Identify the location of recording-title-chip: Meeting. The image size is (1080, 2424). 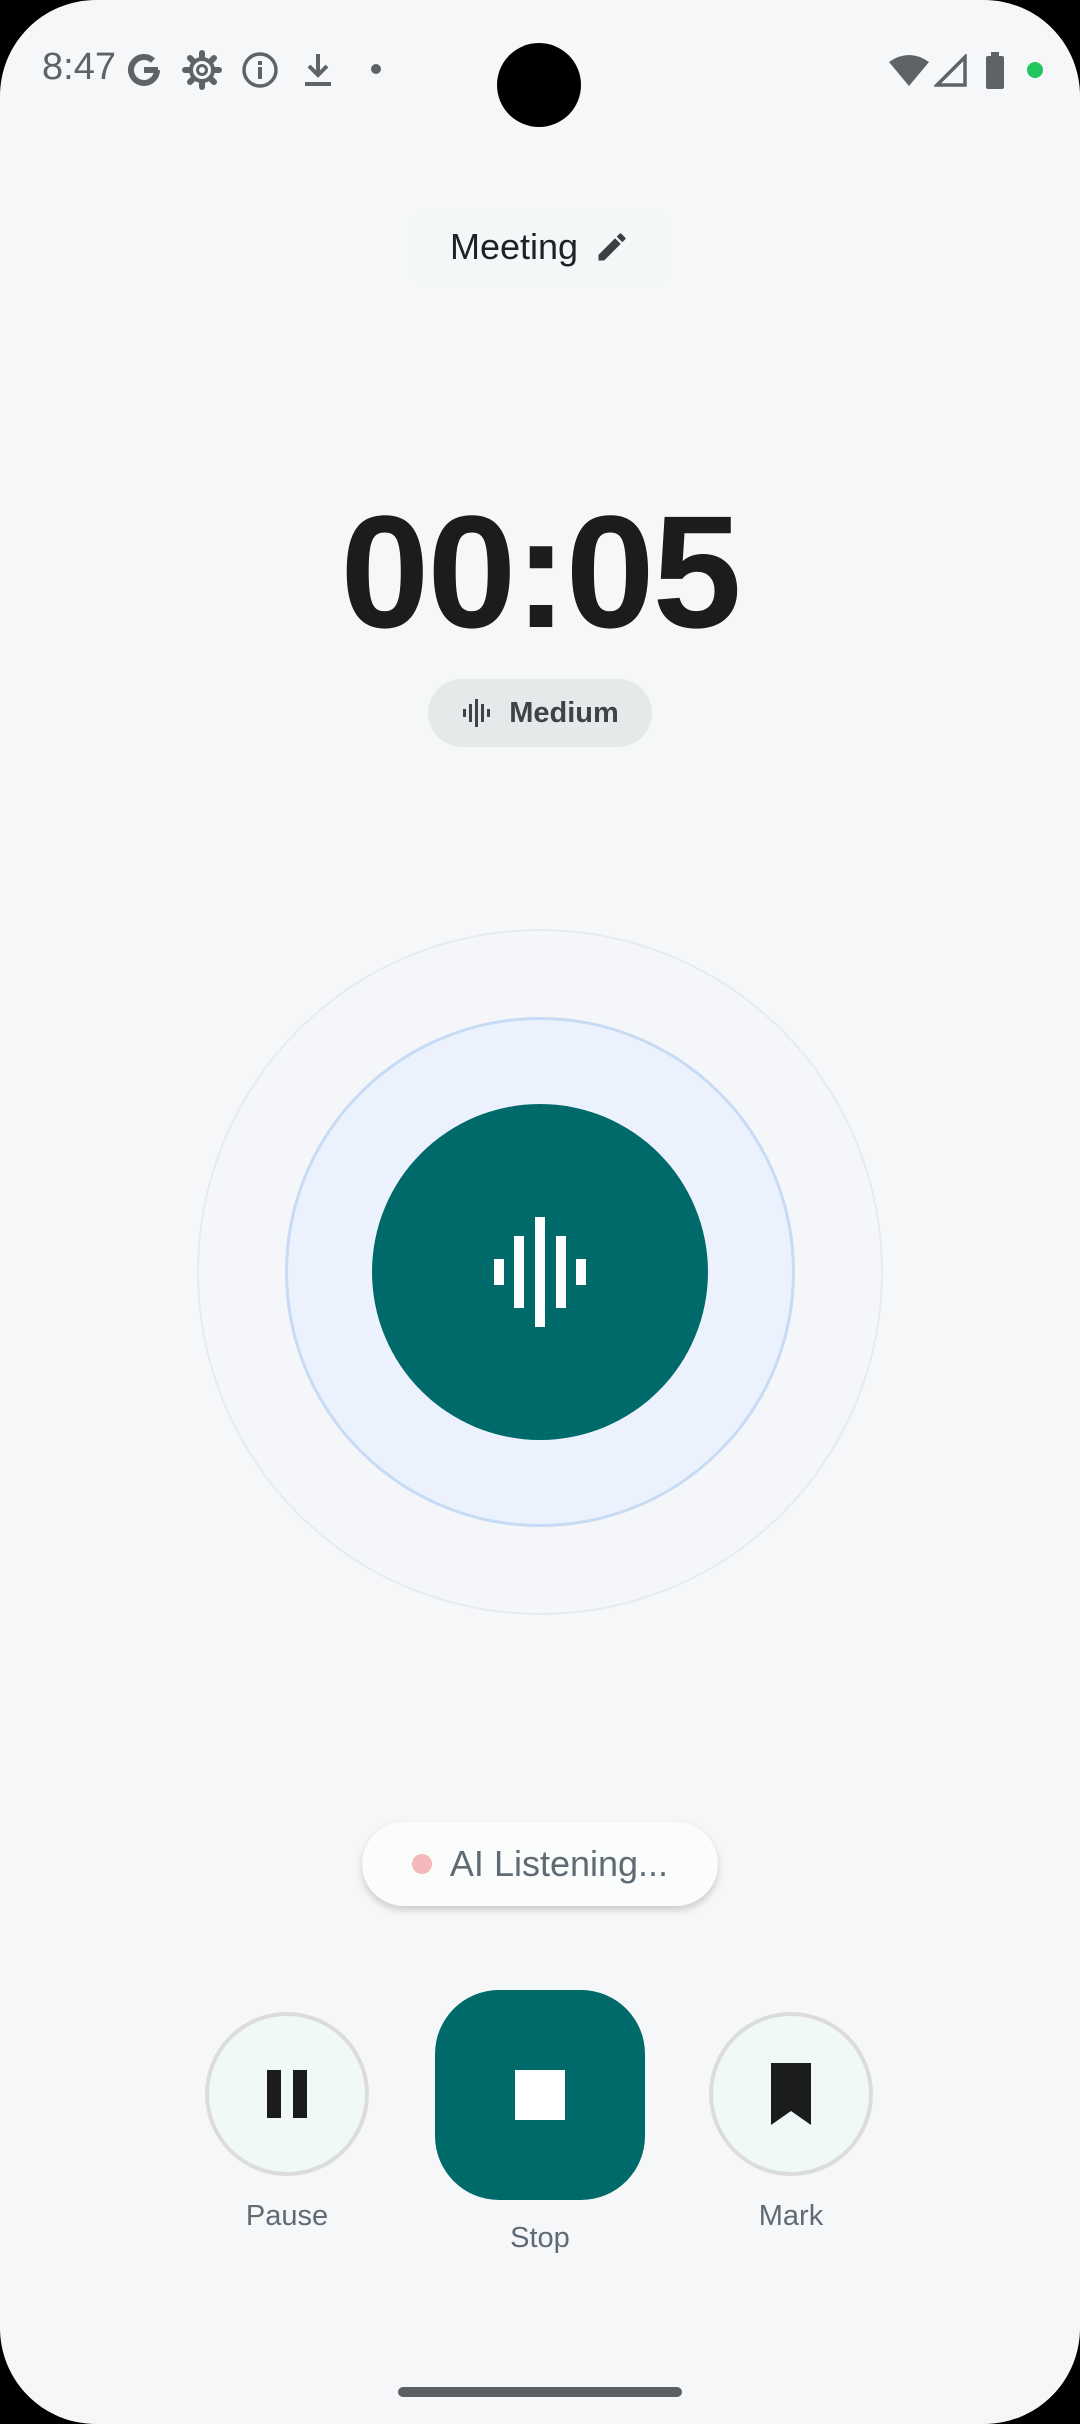
(540, 247).